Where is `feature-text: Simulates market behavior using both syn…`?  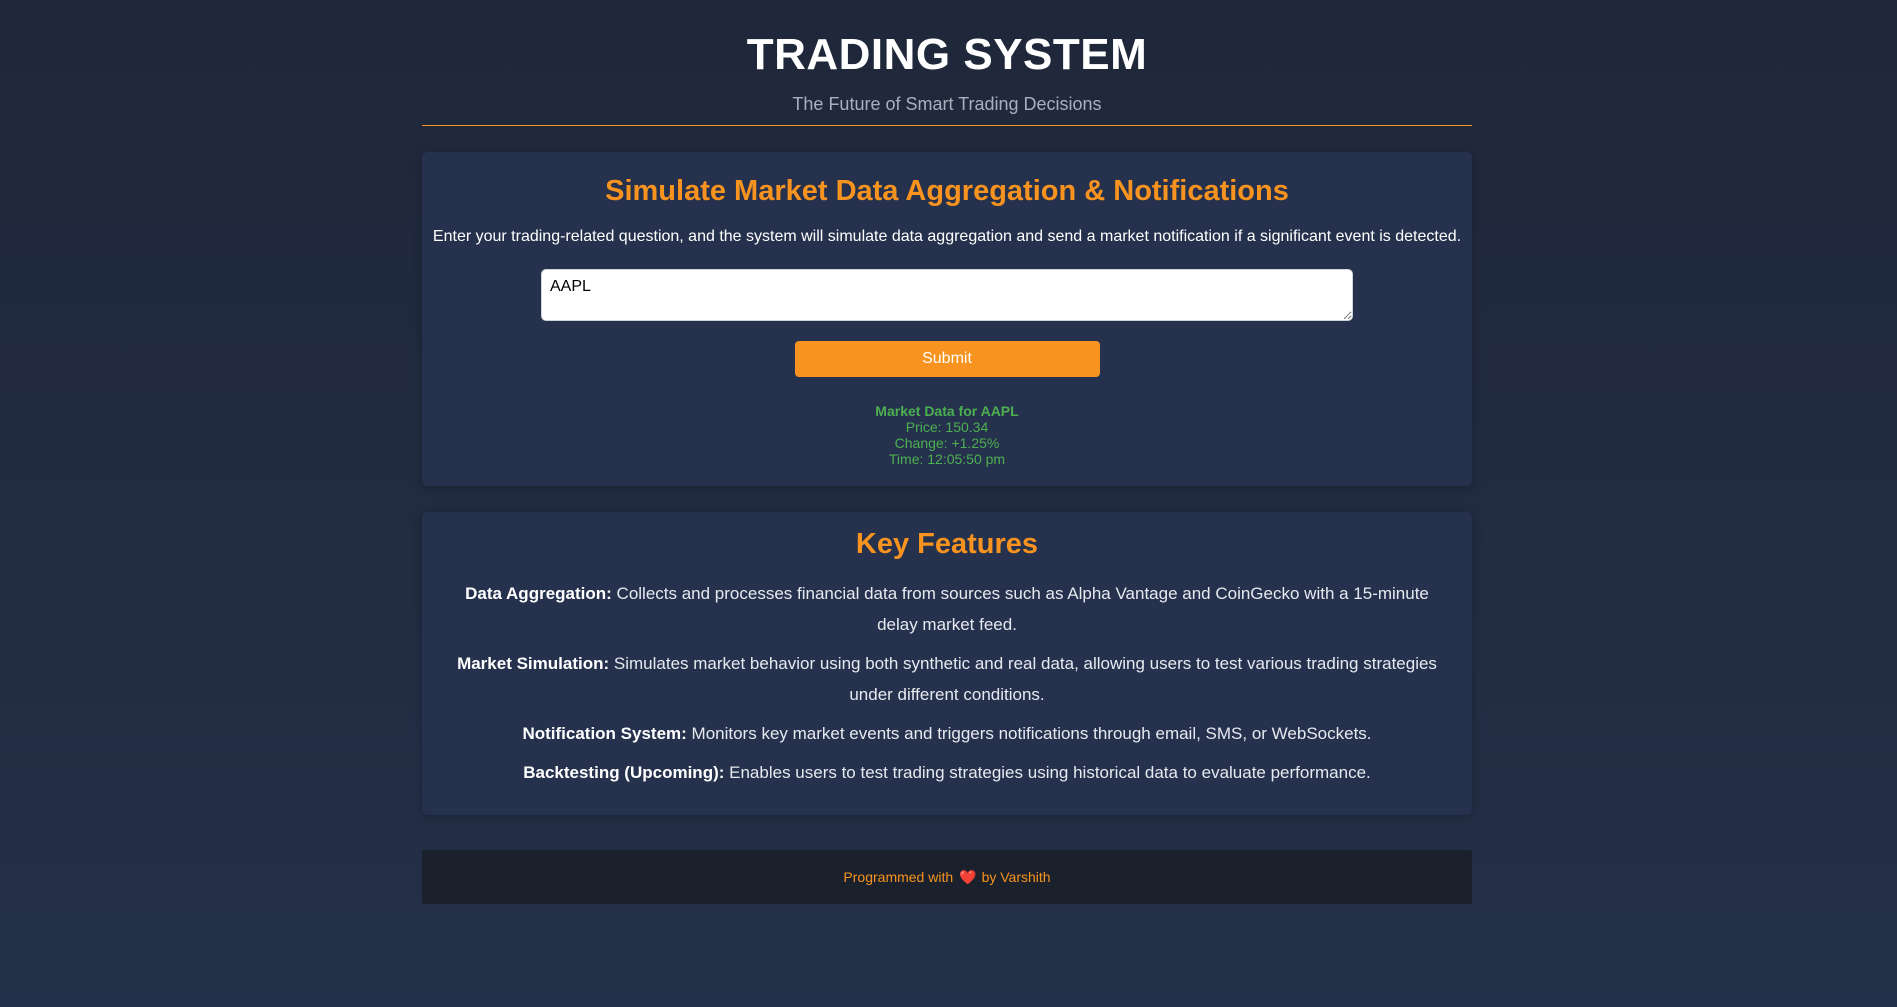
feature-text: Simulates market behavior using both syn… is located at coordinates (1023, 679).